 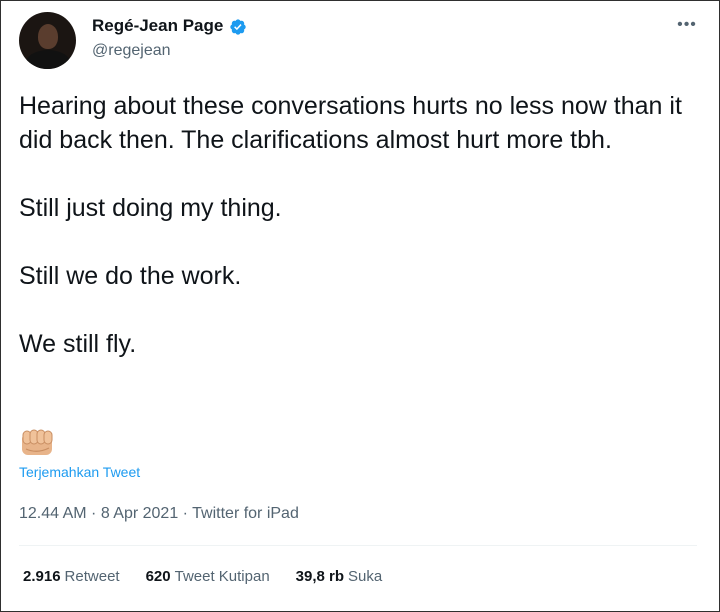 I want to click on retweets-stat: 2.916 Retweet, so click(x=71, y=576).